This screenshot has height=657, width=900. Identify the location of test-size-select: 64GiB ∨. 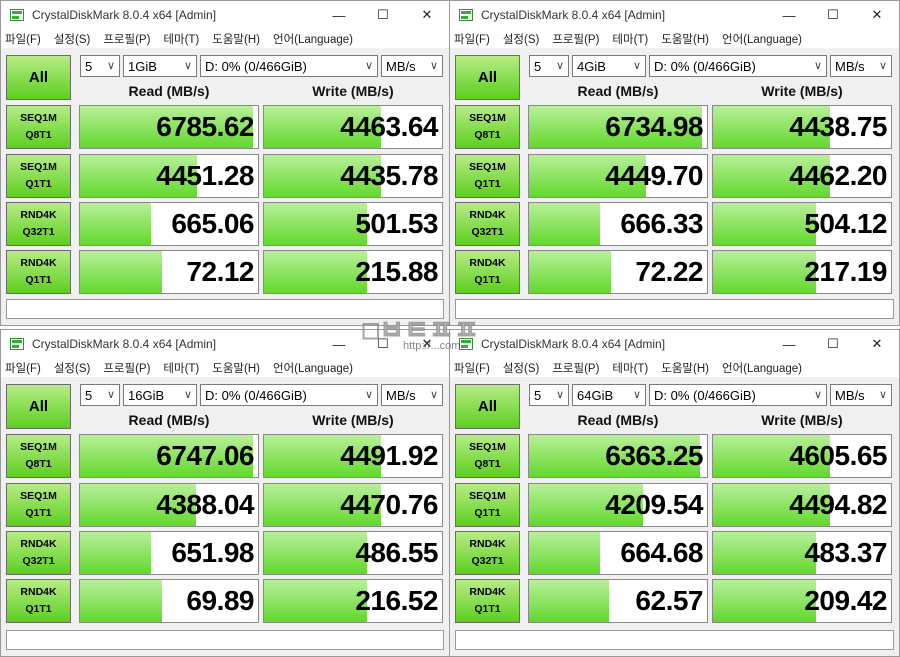
(609, 395).